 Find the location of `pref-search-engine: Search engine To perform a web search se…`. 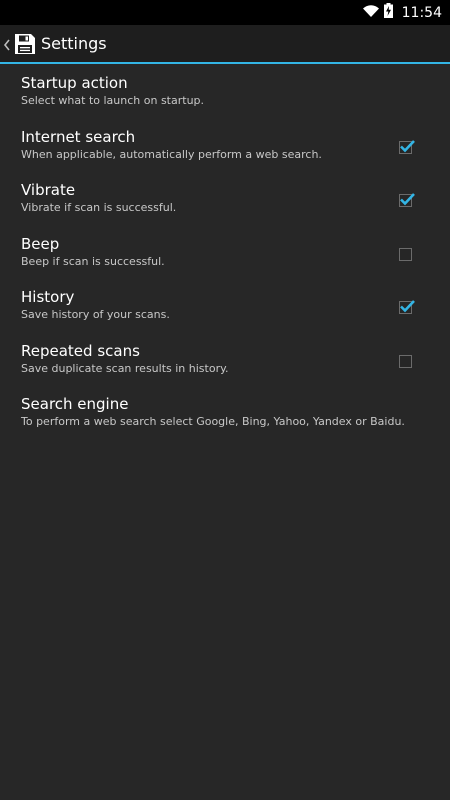

pref-search-engine: Search engine To perform a web search se… is located at coordinates (225, 414).